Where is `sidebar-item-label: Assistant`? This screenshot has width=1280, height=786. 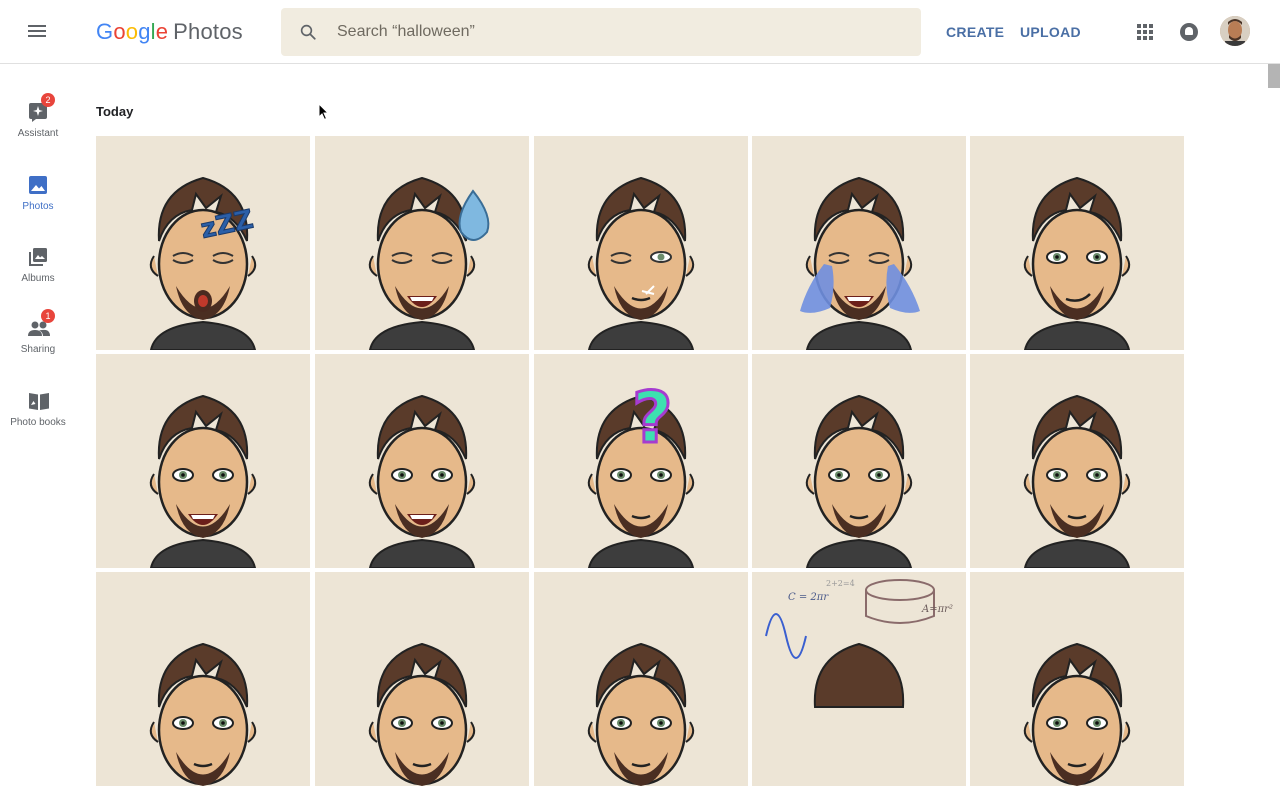 sidebar-item-label: Assistant is located at coordinates (38, 133).